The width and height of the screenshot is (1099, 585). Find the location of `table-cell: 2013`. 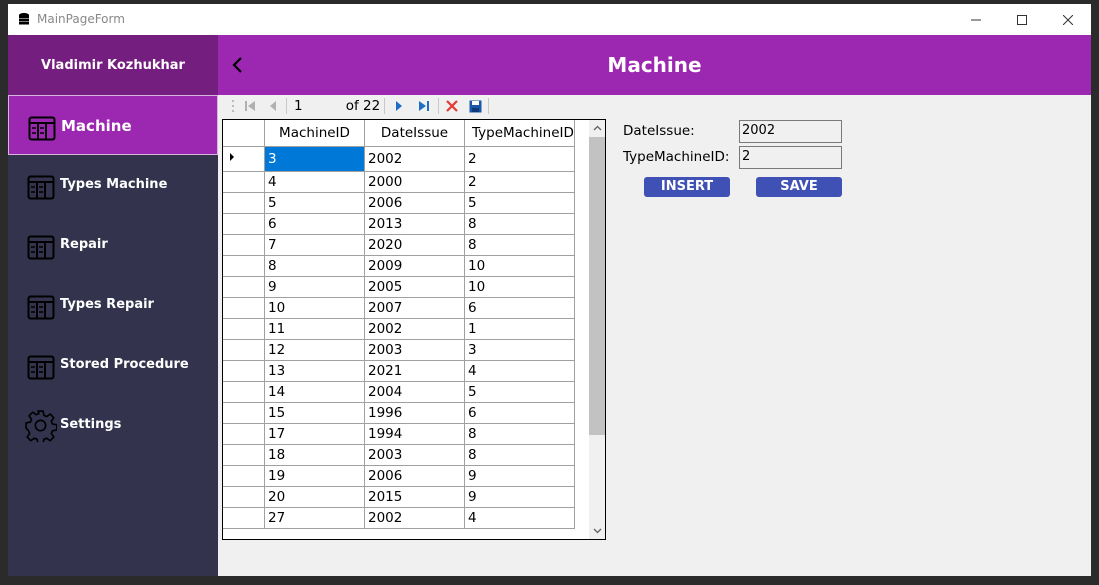

table-cell: 2013 is located at coordinates (414, 224).